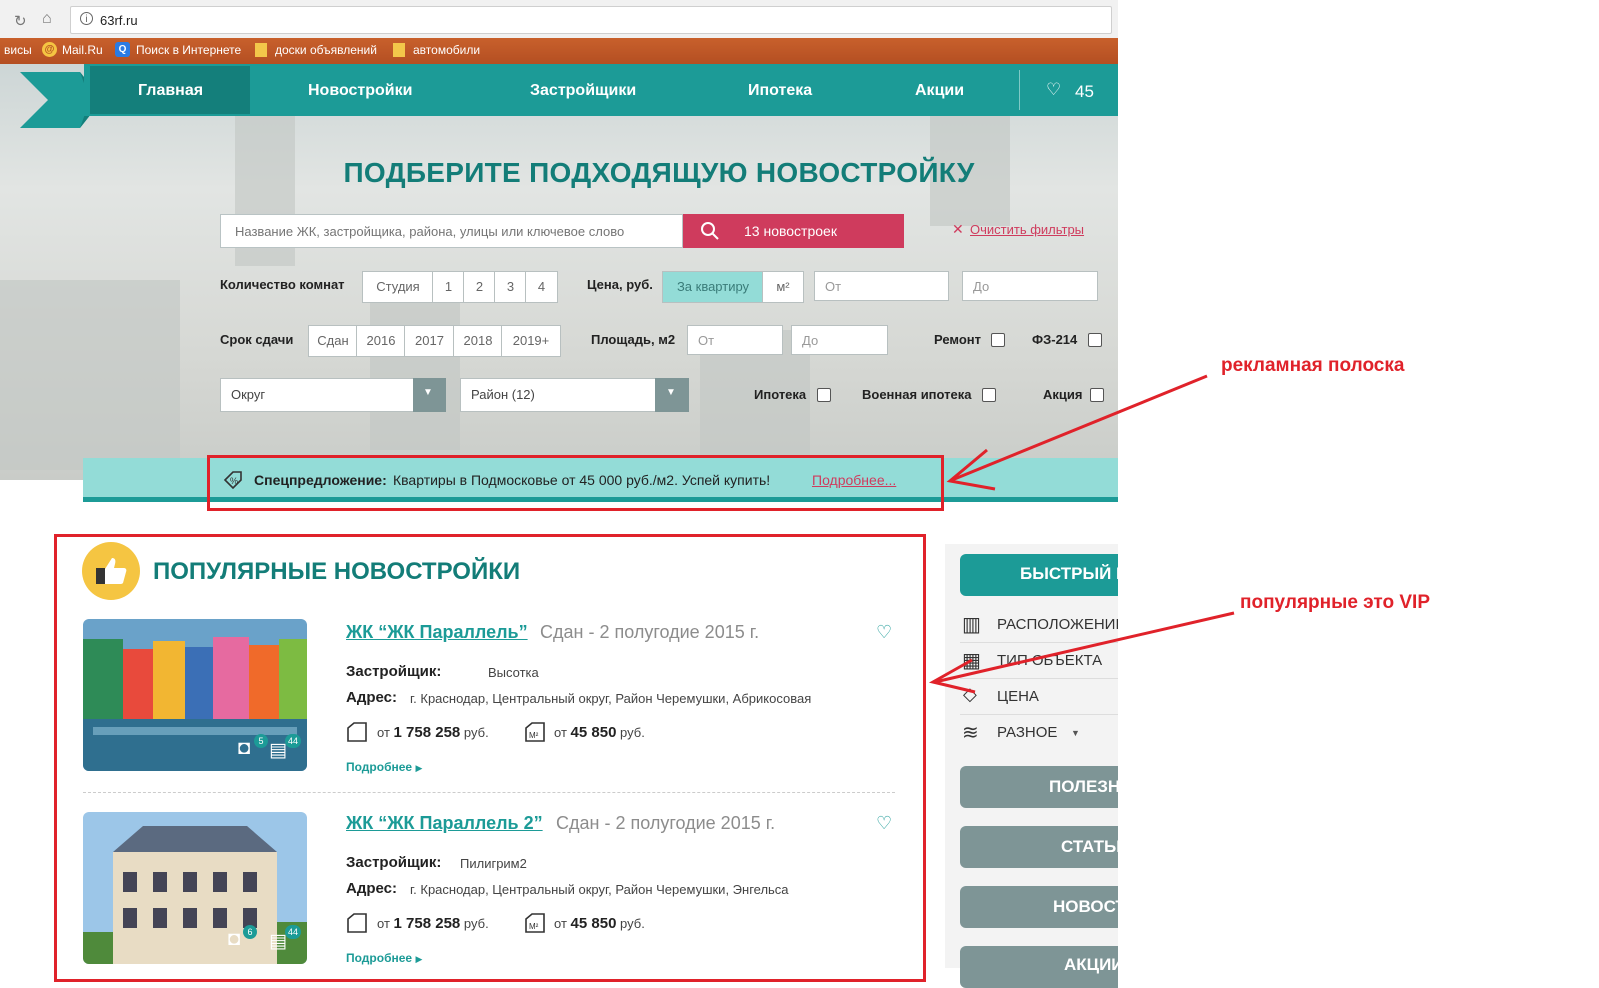 The image size is (1599, 988). What do you see at coordinates (1083, 786) in the screenshot?
I see `useful-button-label: ПОЛЕЗНО` at bounding box center [1083, 786].